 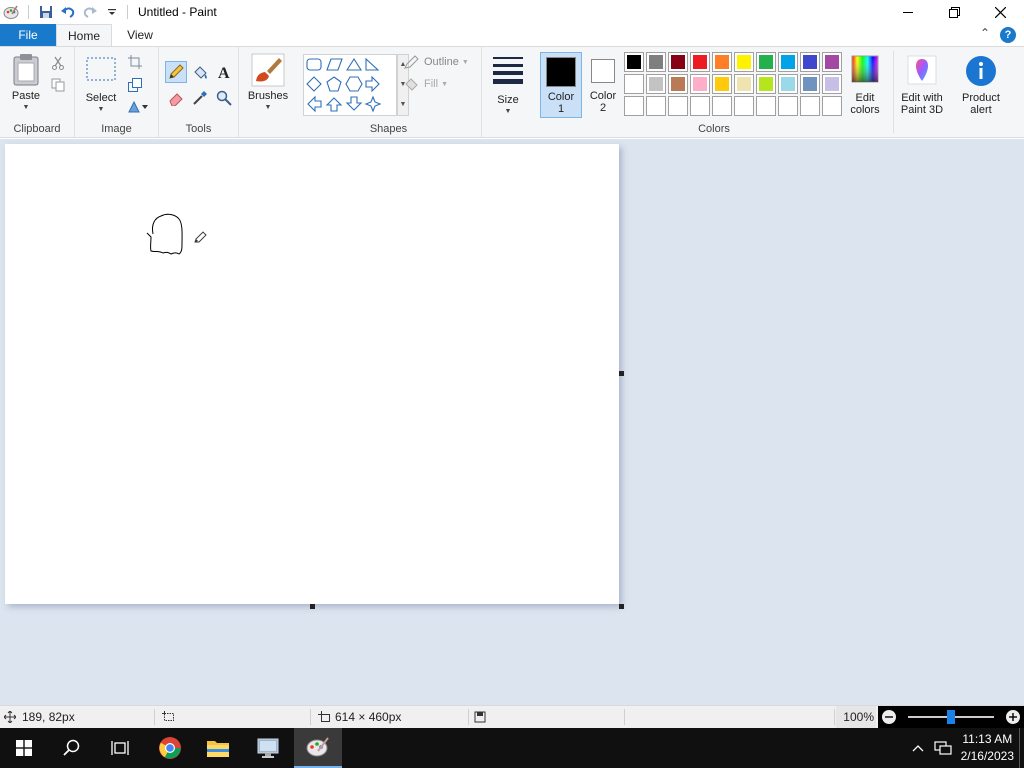 I want to click on zoom-in-icon, so click(x=1013, y=717).